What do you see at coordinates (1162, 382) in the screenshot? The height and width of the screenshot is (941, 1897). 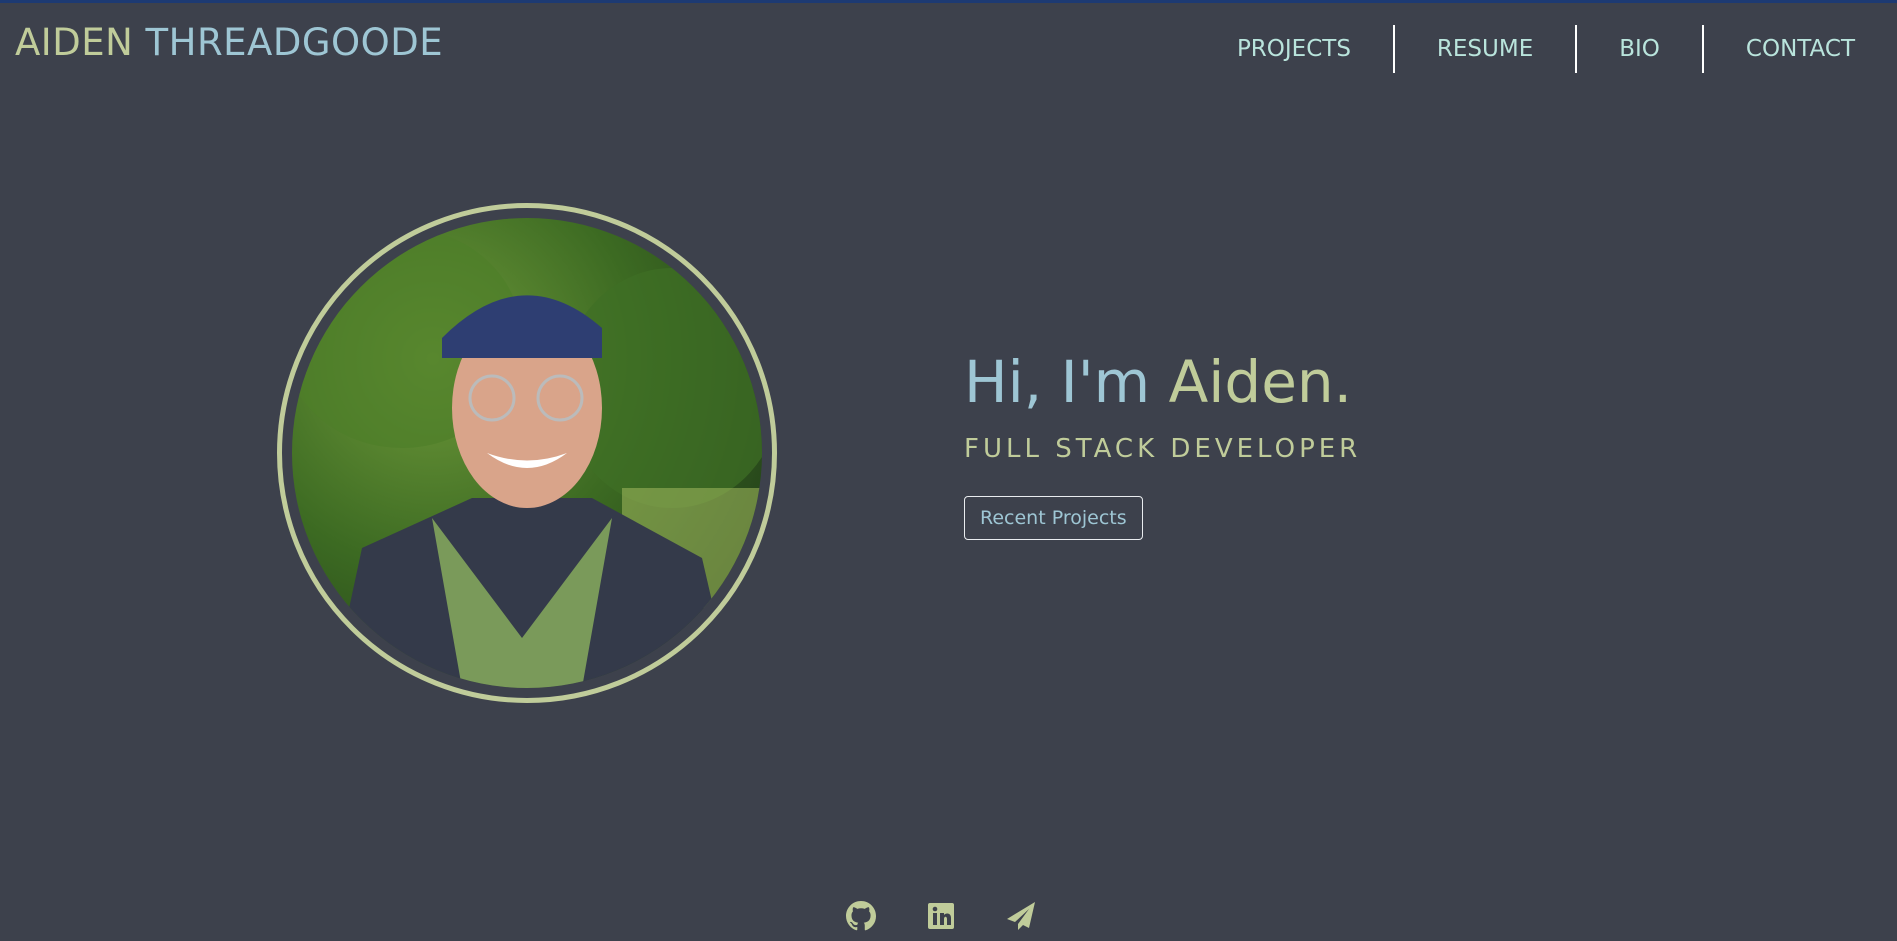 I see `hero-heading: Hi, I'm Aiden.` at bounding box center [1162, 382].